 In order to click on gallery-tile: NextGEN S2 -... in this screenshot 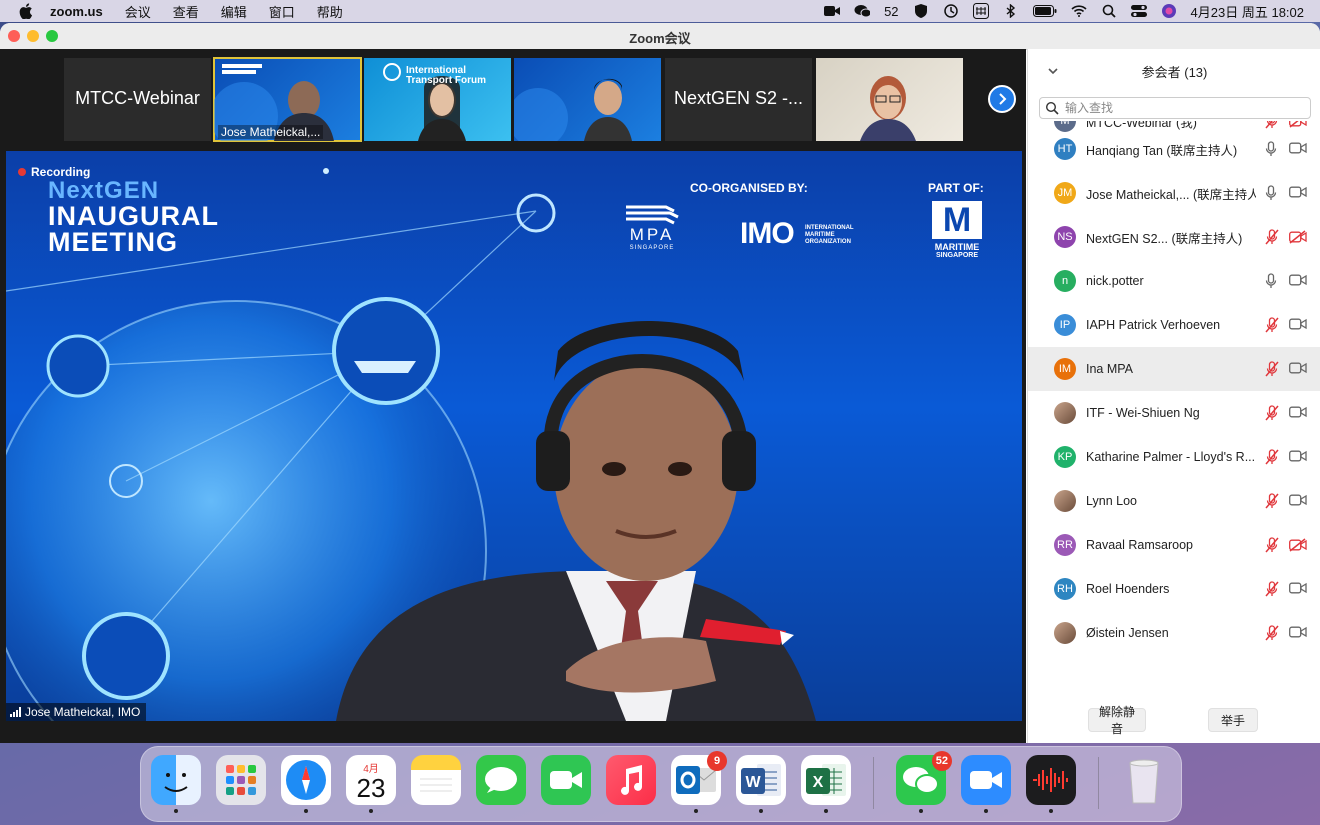, I will do `click(738, 99)`.